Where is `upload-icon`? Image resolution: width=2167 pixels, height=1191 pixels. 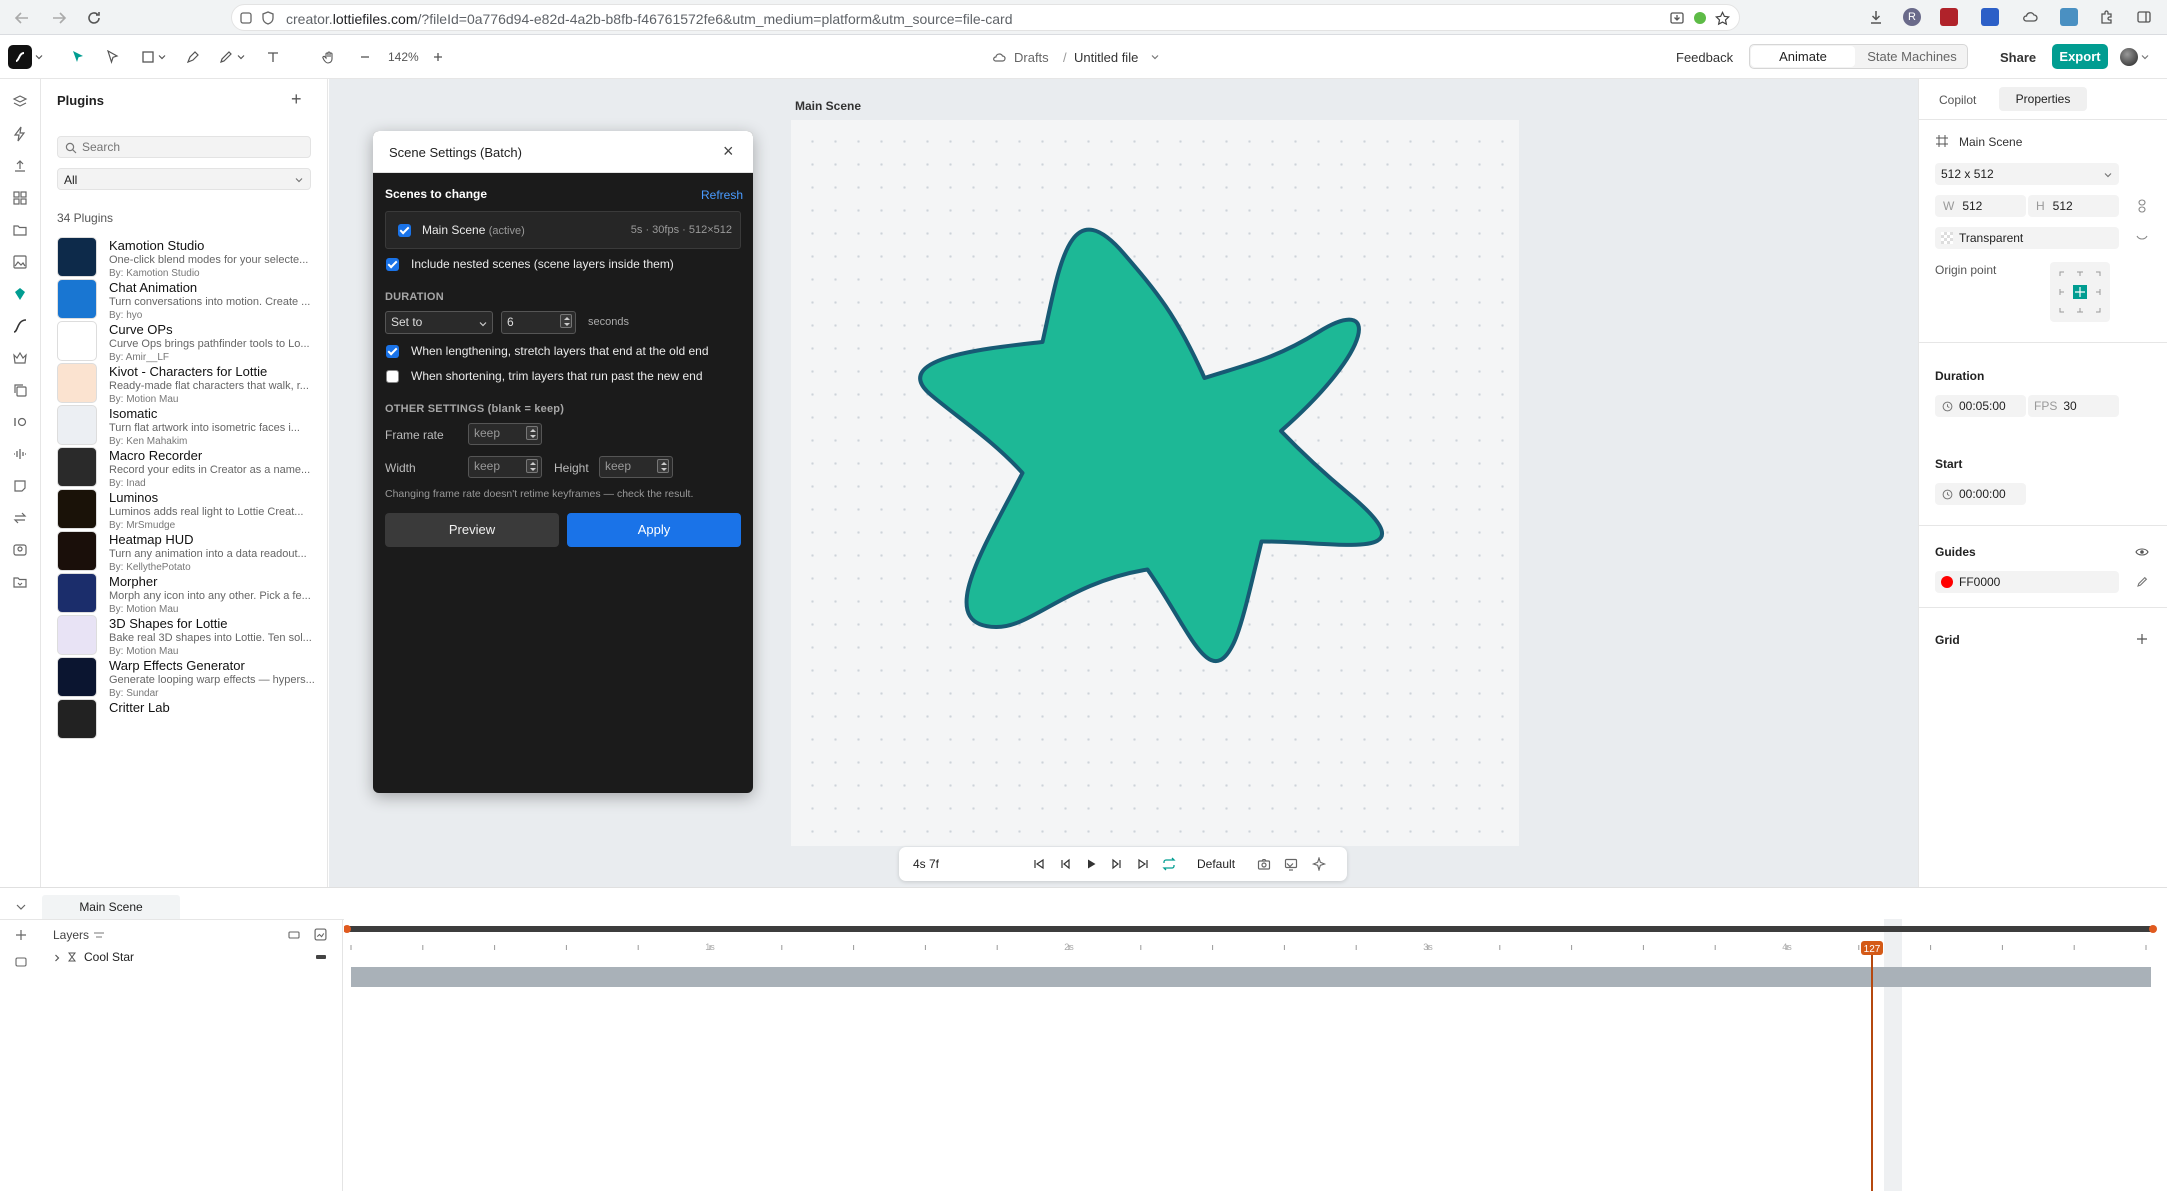 upload-icon is located at coordinates (20, 166).